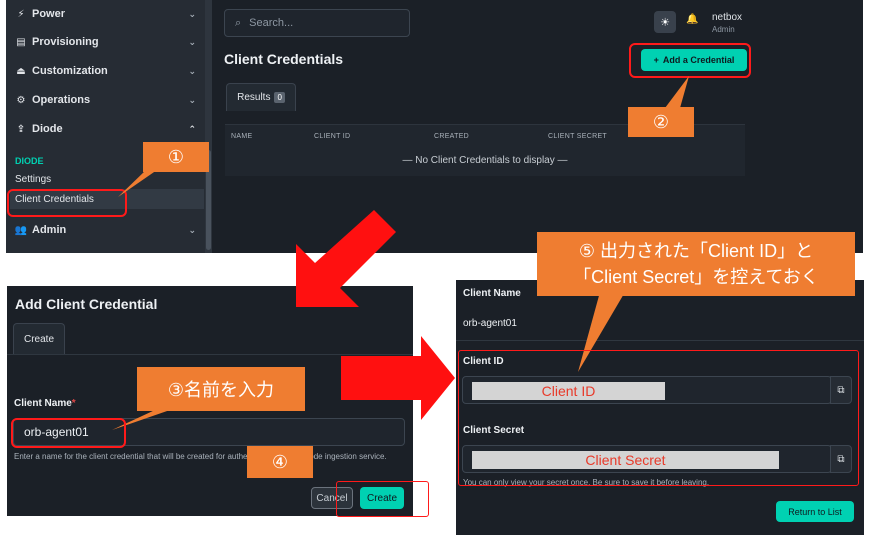  I want to click on highlight-client-name-input, so click(68, 433).